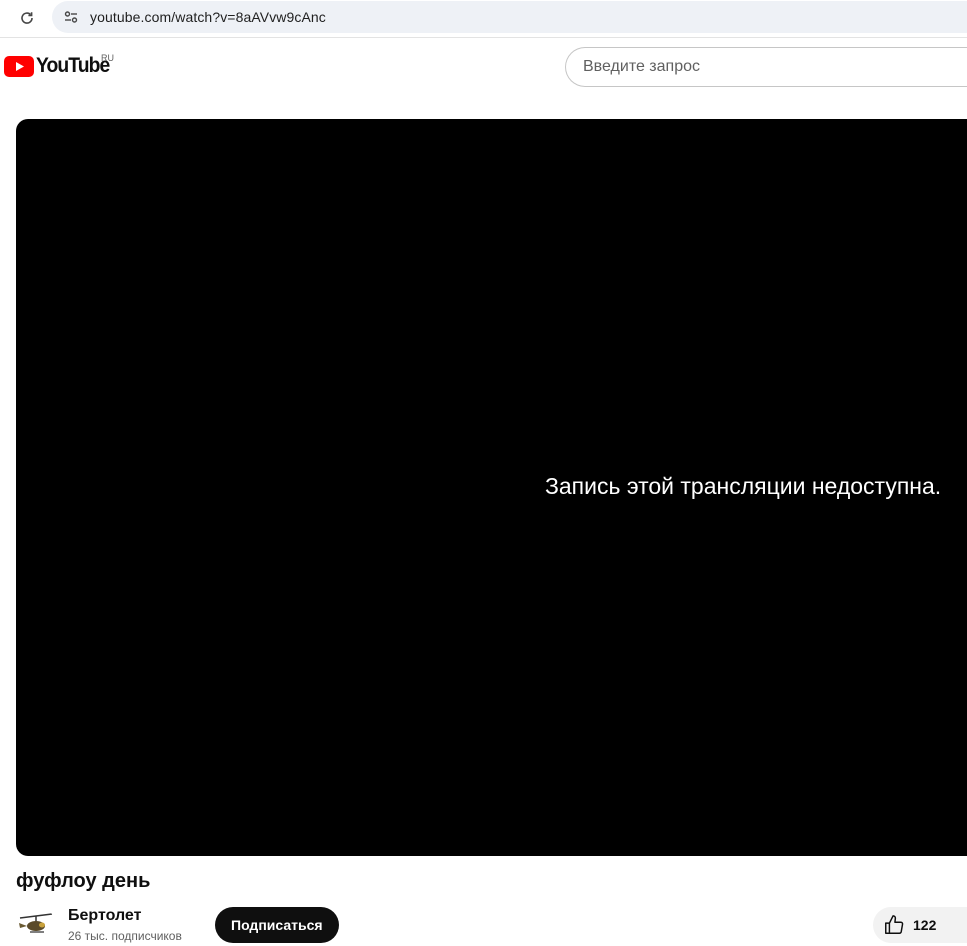 The width and height of the screenshot is (967, 946). Describe the element at coordinates (775, 67) in the screenshot. I see `search-input` at that location.